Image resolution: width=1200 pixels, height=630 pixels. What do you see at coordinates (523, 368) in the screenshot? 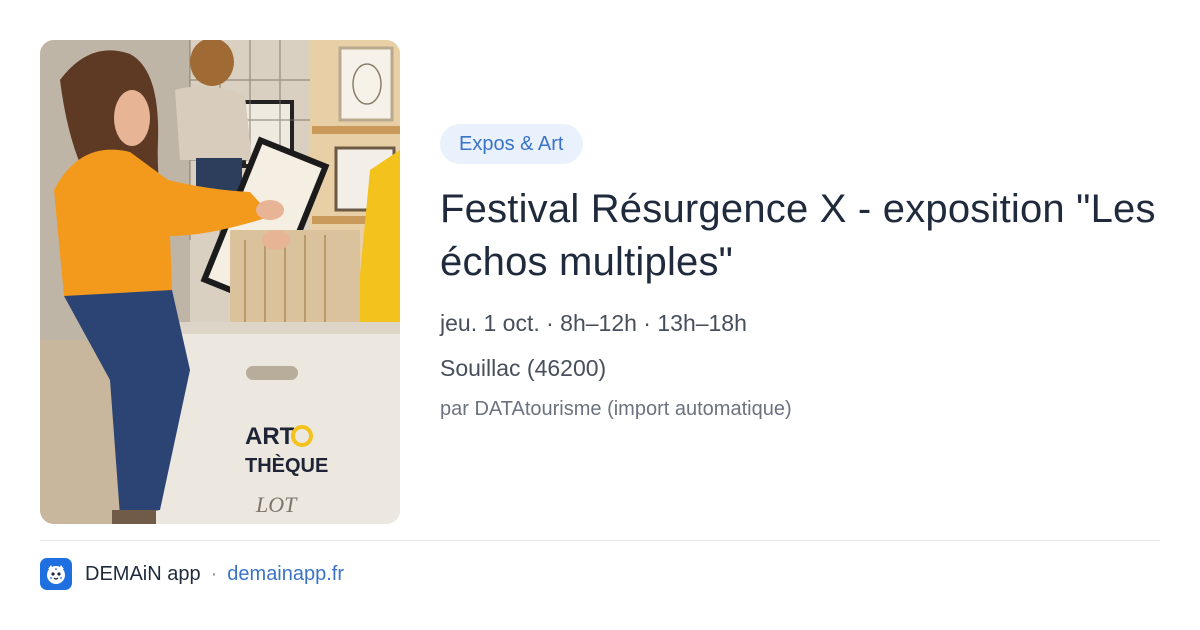
I see `event-location: Souillac (46200)` at bounding box center [523, 368].